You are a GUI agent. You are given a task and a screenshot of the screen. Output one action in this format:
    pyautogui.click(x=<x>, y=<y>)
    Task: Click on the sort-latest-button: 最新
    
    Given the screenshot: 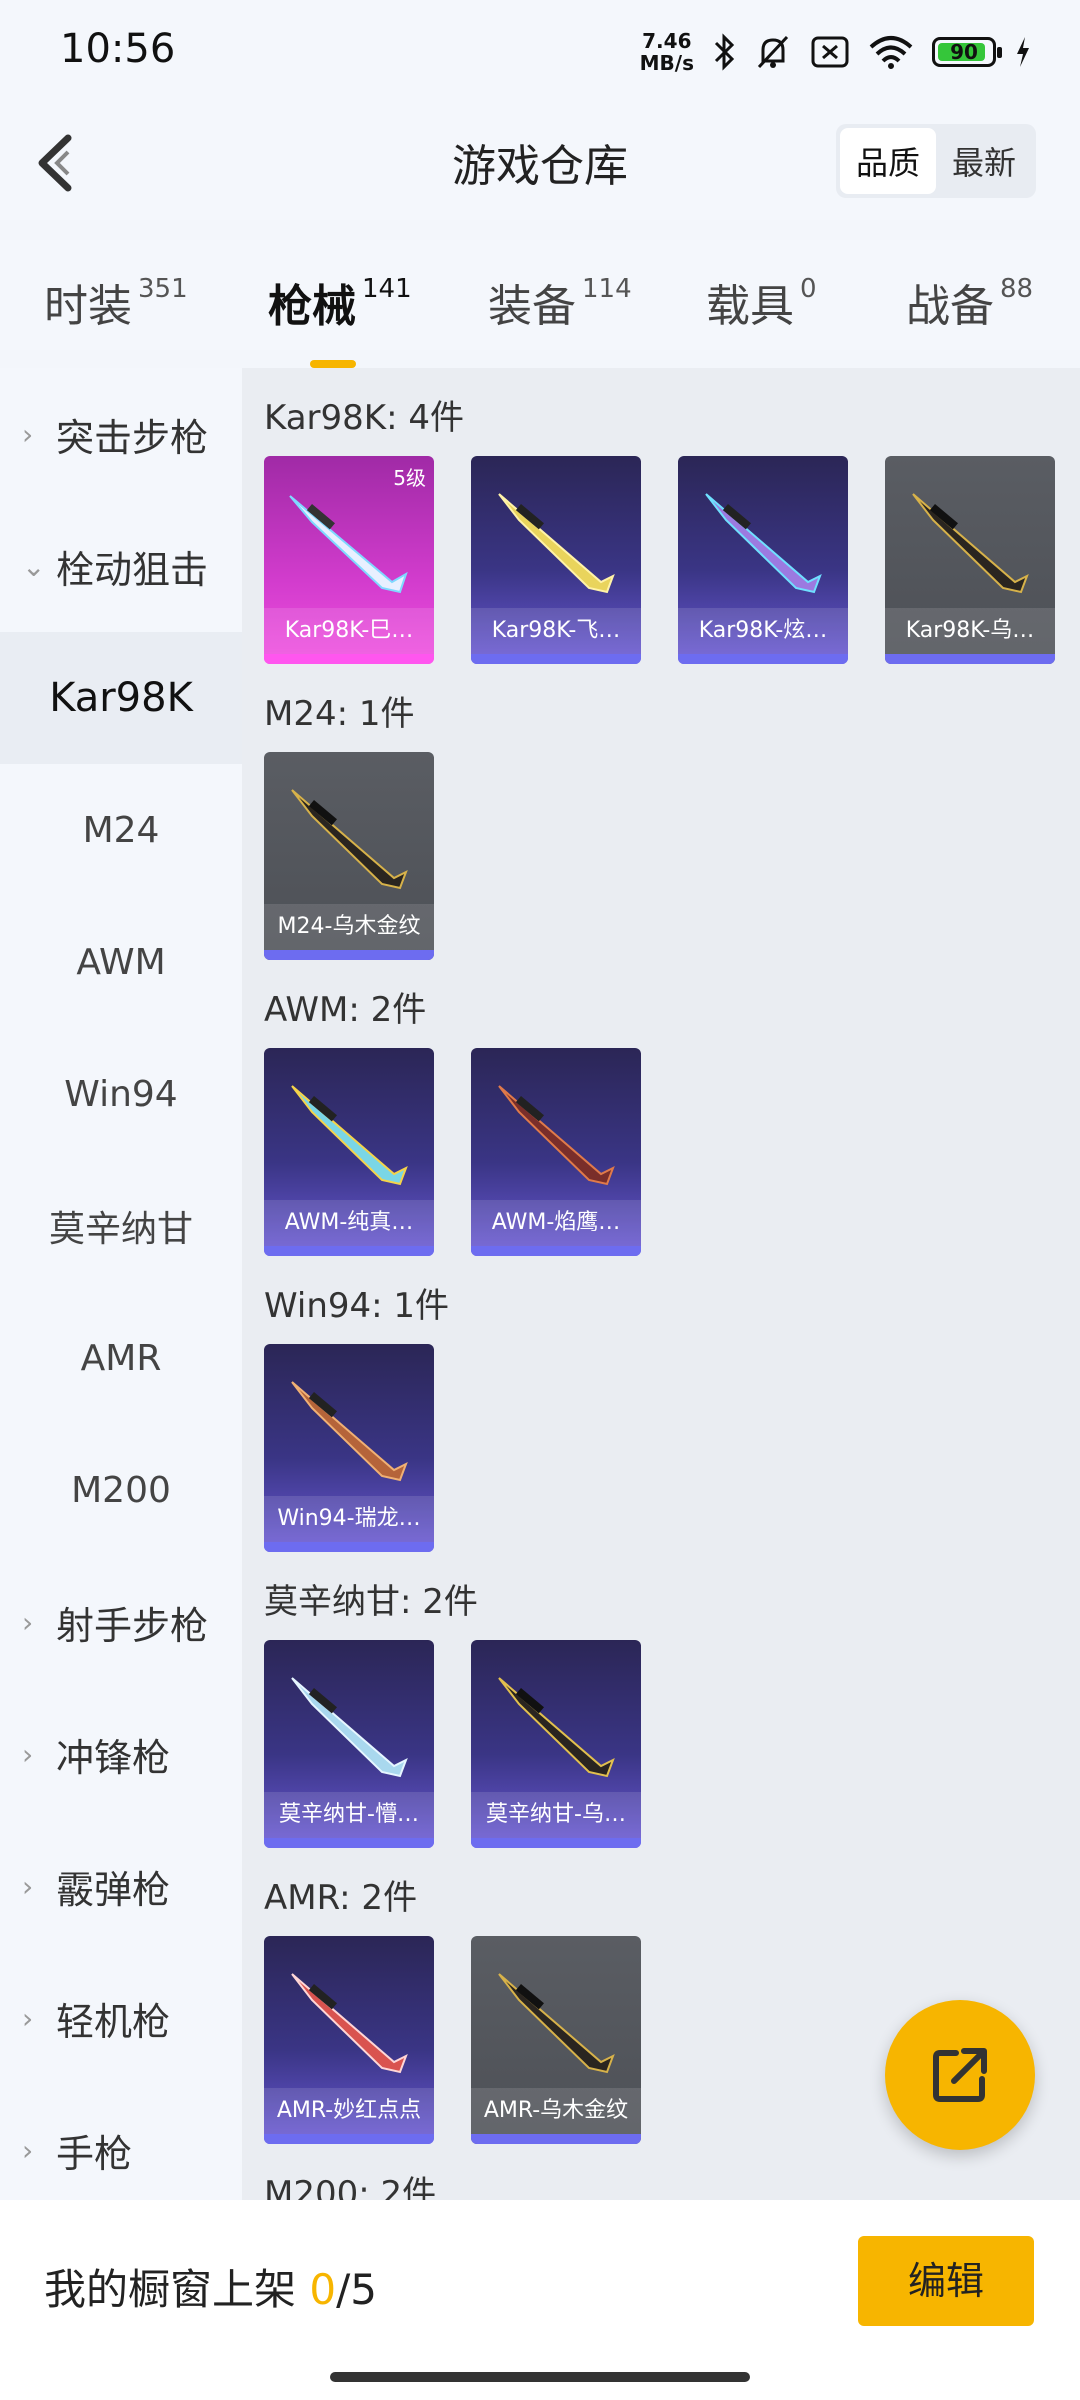 What is the action you would take?
    pyautogui.click(x=984, y=161)
    